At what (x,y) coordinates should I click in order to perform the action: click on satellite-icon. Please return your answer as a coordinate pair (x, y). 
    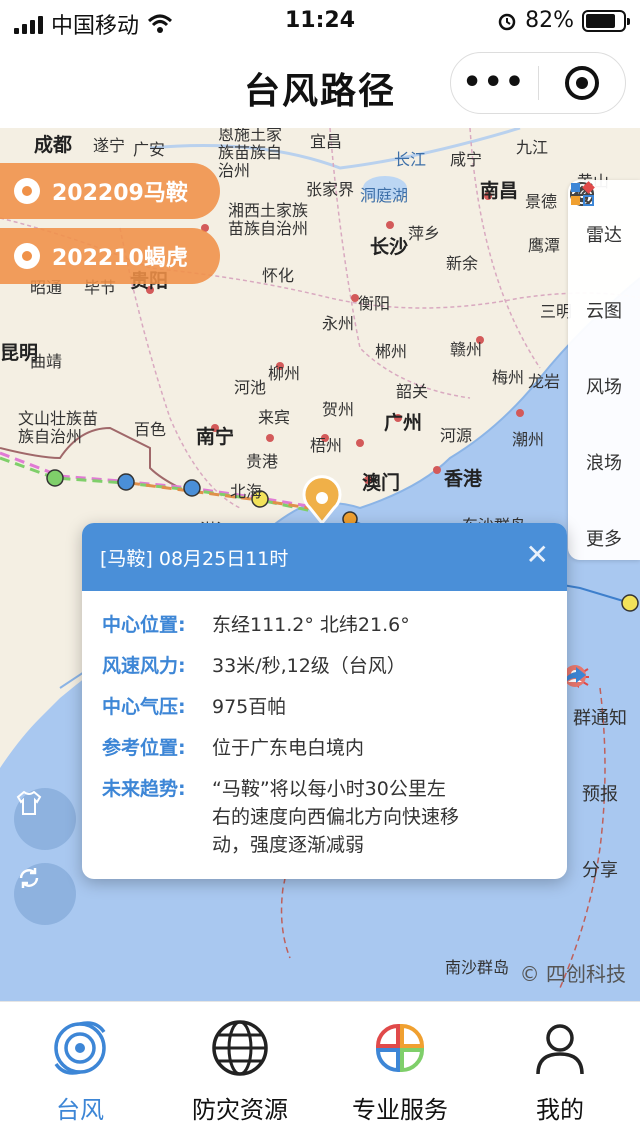
    Looking at the image, I should click on (594, 238).